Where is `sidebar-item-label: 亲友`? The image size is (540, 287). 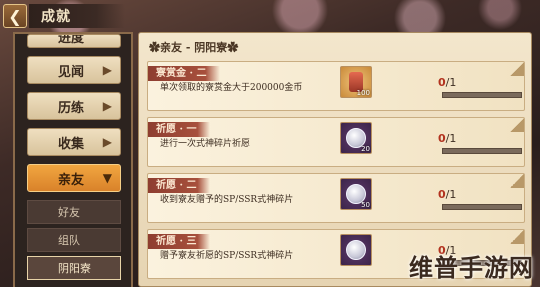
sidebar-item-label: 亲友 is located at coordinates (71, 180).